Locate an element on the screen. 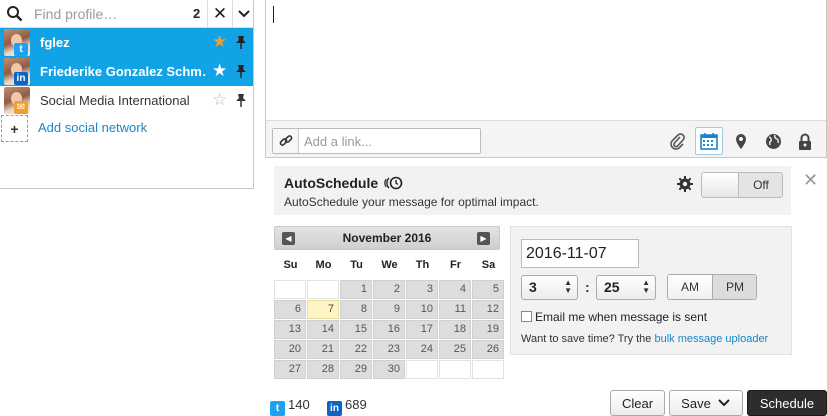 Image resolution: width=827 pixels, height=416 pixels. other-badge-icon: ✉ is located at coordinates (21, 107).